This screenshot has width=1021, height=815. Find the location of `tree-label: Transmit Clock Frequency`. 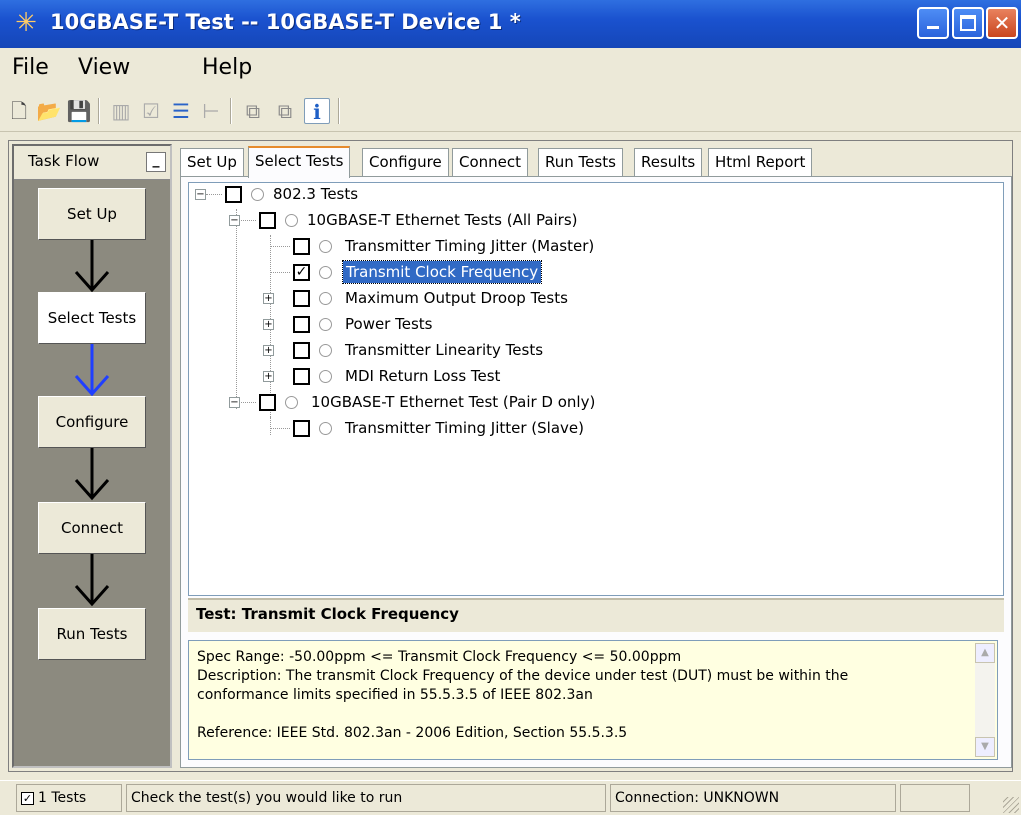

tree-label: Transmit Clock Frequency is located at coordinates (442, 272).